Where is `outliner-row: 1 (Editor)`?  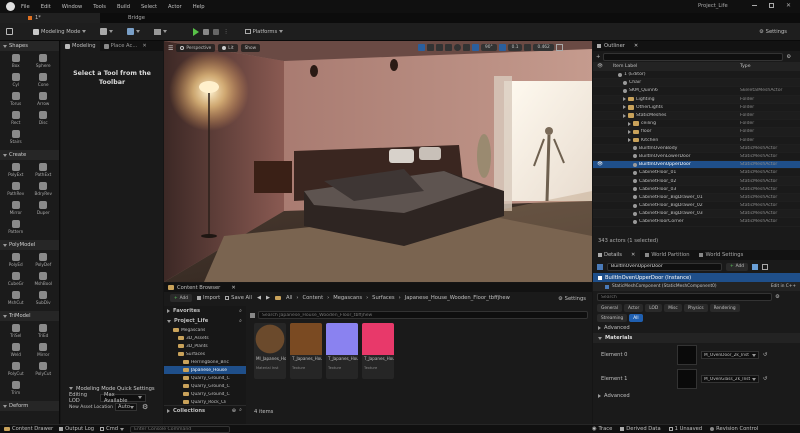
outliner-row: 1 (Editor) is located at coordinates (696, 75).